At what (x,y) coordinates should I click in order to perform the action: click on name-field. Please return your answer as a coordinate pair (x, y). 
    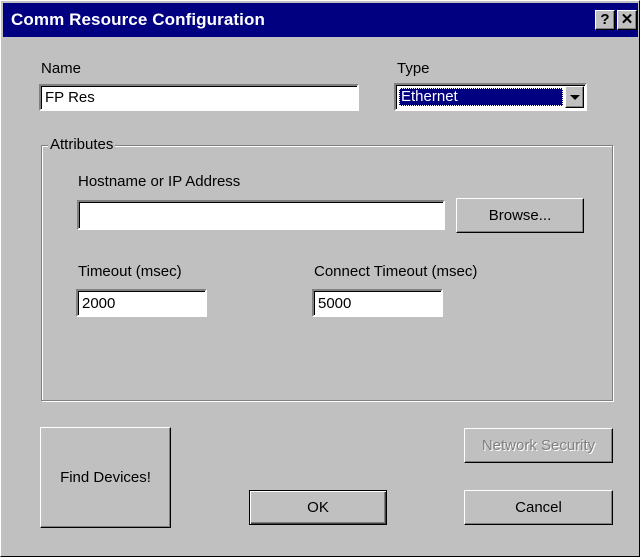
    Looking at the image, I should click on (199, 97).